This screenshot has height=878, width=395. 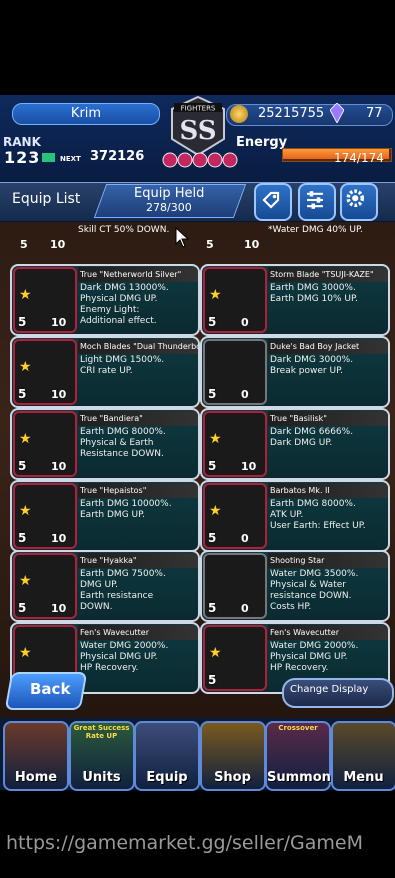 I want to click on equip-title: Duke's Bad Boy Jacket, so click(x=328, y=346).